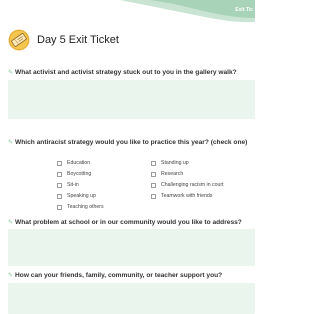 This screenshot has width=320, height=314. Describe the element at coordinates (79, 163) in the screenshot. I see `option-label: Education` at that location.